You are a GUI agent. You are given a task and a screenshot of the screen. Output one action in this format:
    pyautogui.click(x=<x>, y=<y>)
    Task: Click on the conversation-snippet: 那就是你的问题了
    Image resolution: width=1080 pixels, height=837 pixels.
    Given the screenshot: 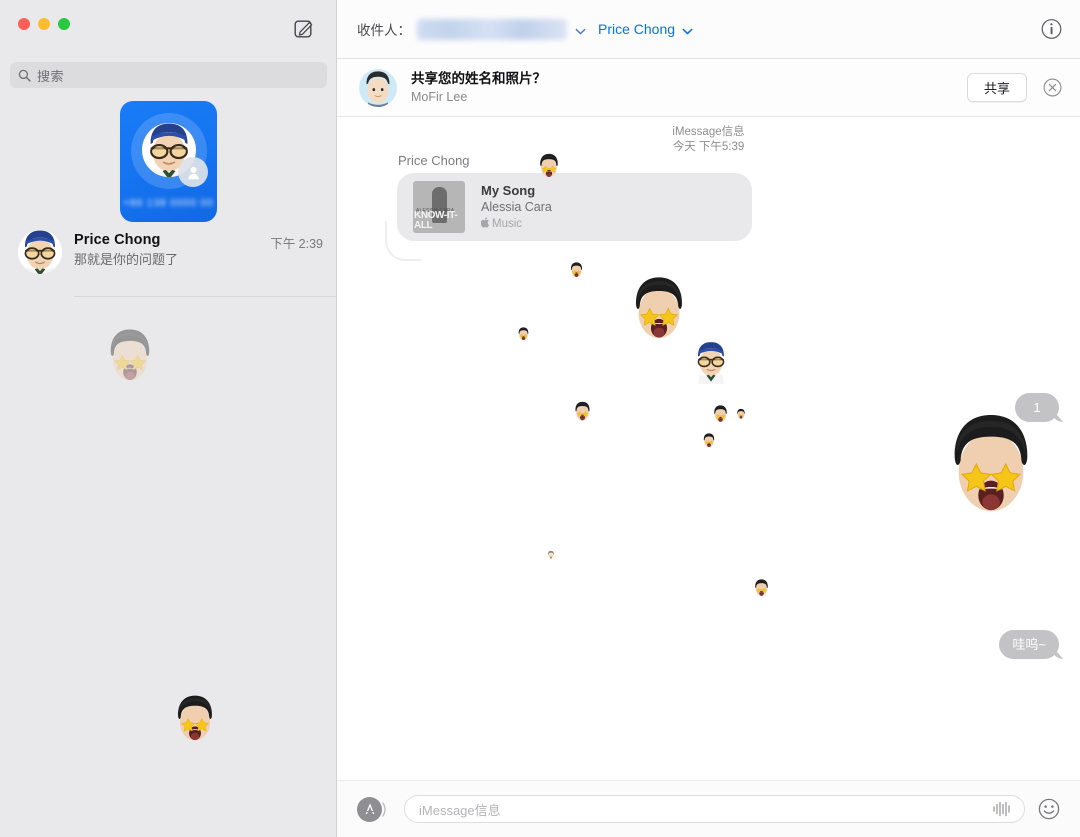 What is the action you would take?
    pyautogui.click(x=126, y=259)
    